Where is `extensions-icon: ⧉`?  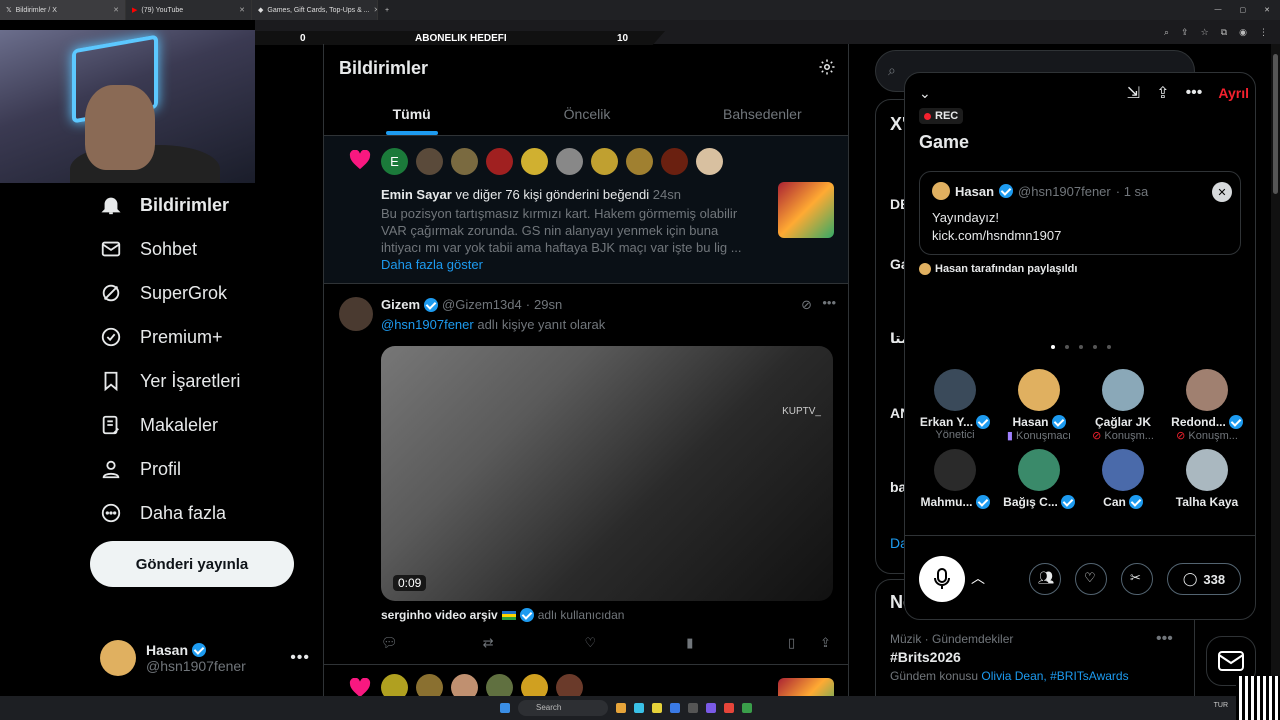 extensions-icon: ⧉ is located at coordinates (1224, 32).